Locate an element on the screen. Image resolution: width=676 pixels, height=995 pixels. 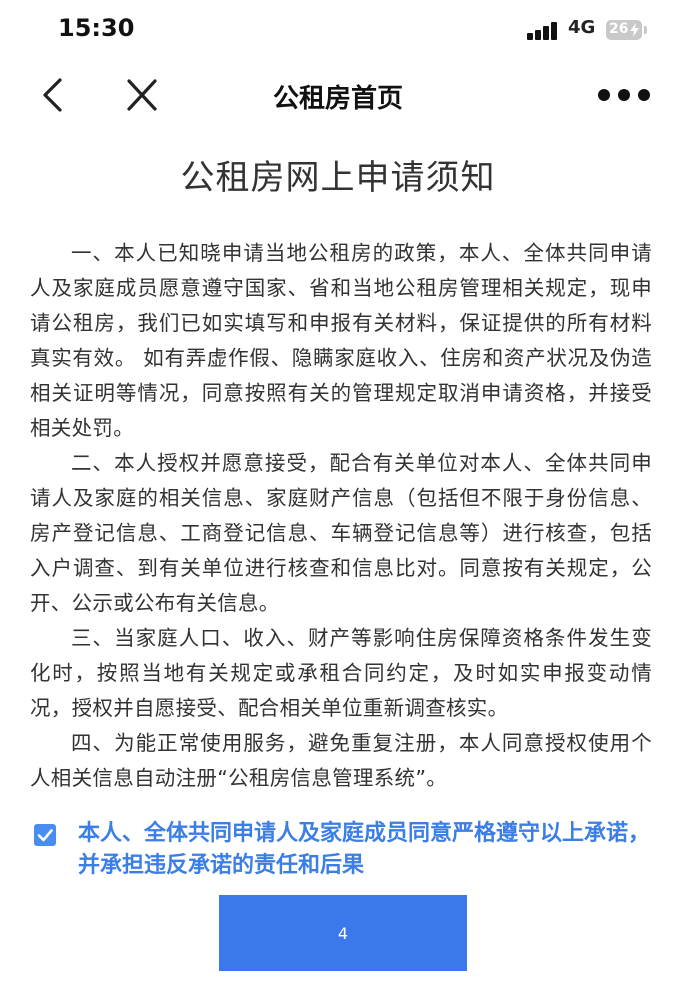
status-bar: 15:30 4G 26 is located at coordinates (338, 31).